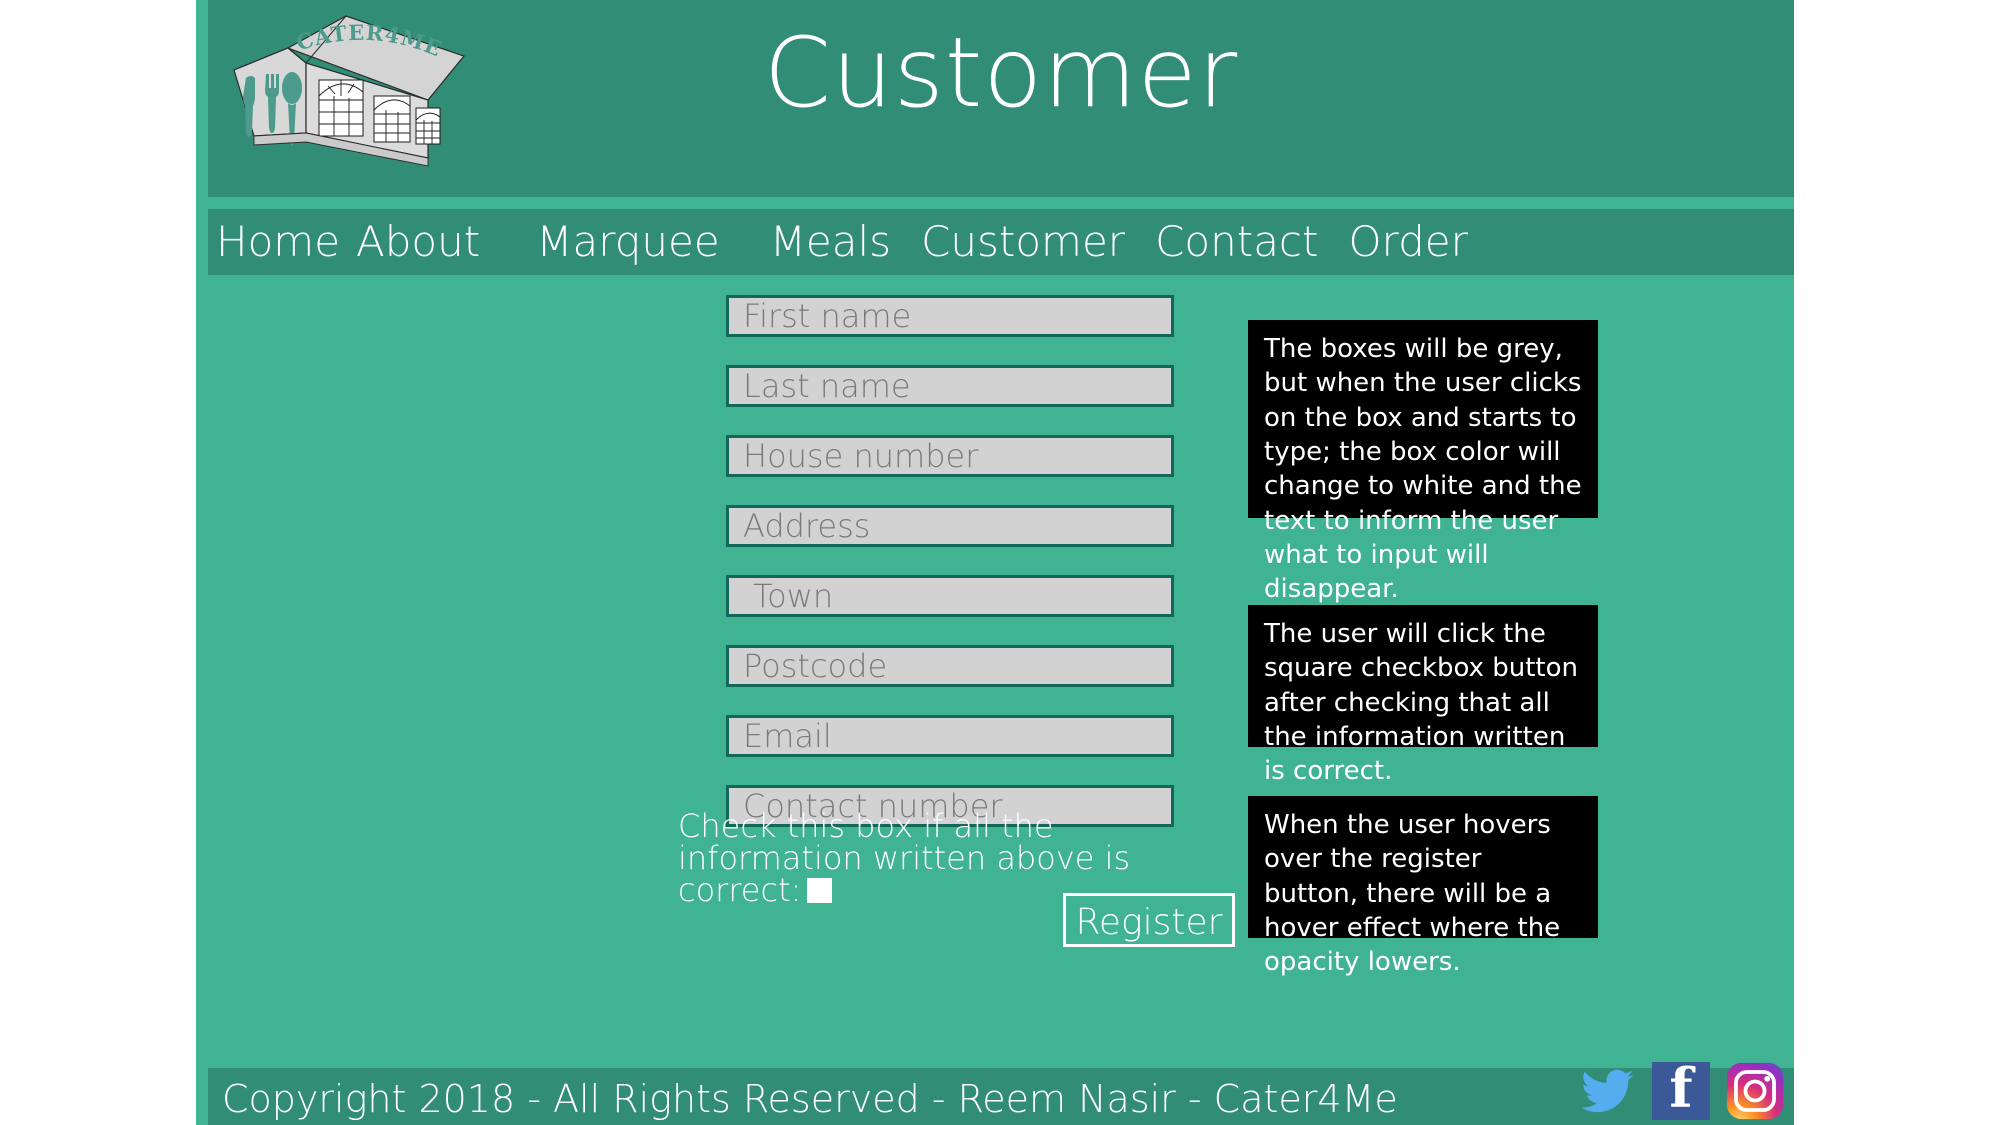 The height and width of the screenshot is (1125, 2001). Describe the element at coordinates (1001, 203) in the screenshot. I see `header-nav-gap` at that location.